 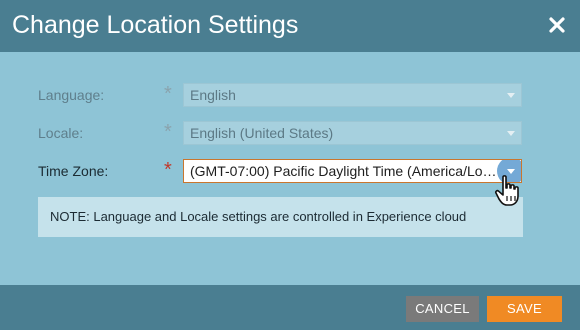 I want to click on language-select: English, so click(x=352, y=95).